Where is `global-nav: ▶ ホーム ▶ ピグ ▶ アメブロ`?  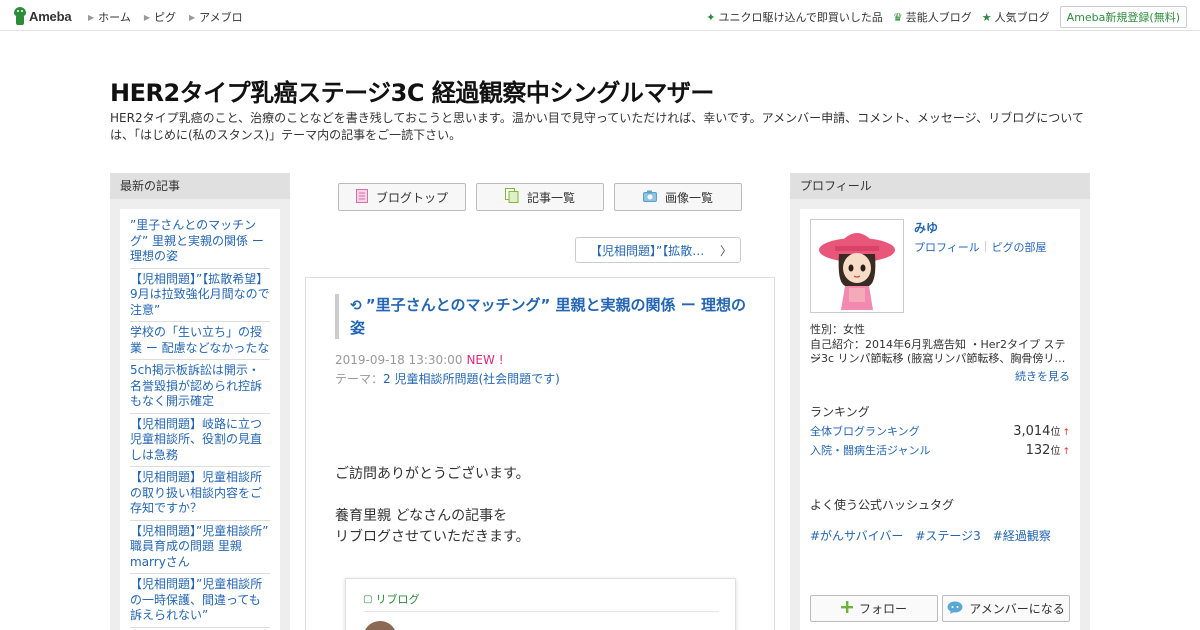
global-nav: ▶ ホーム ▶ ピグ ▶ アメブロ is located at coordinates (172, 17).